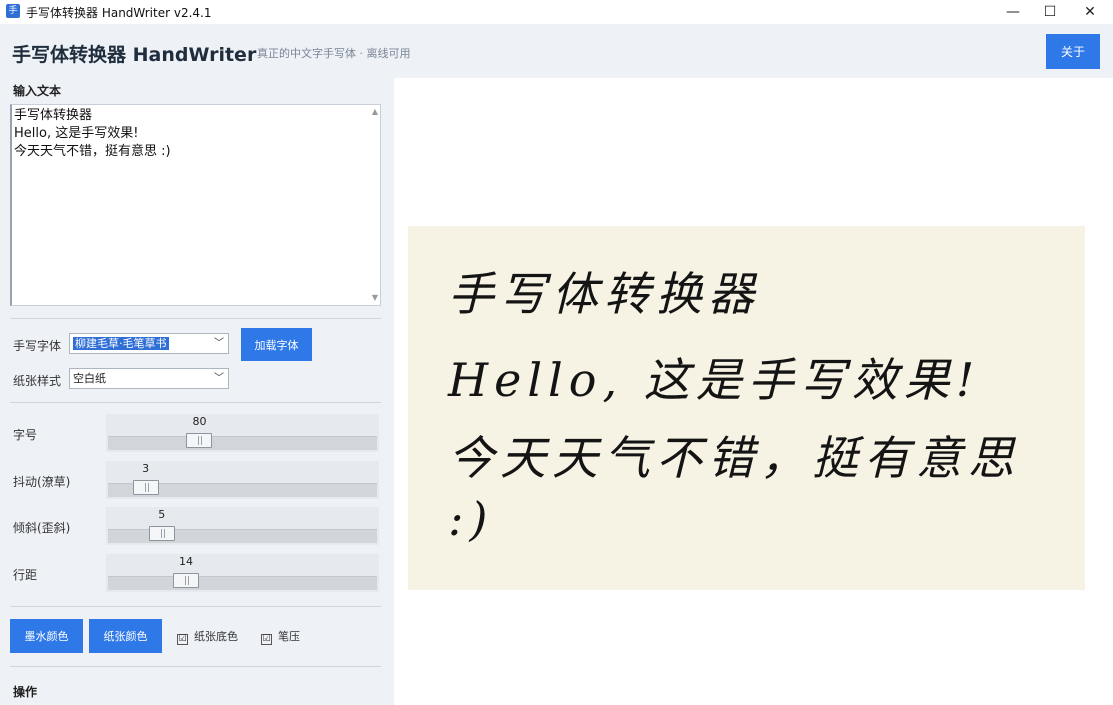 The image size is (1113, 705). Describe the element at coordinates (276, 344) in the screenshot. I see `load-font-button: 加载字体` at that location.